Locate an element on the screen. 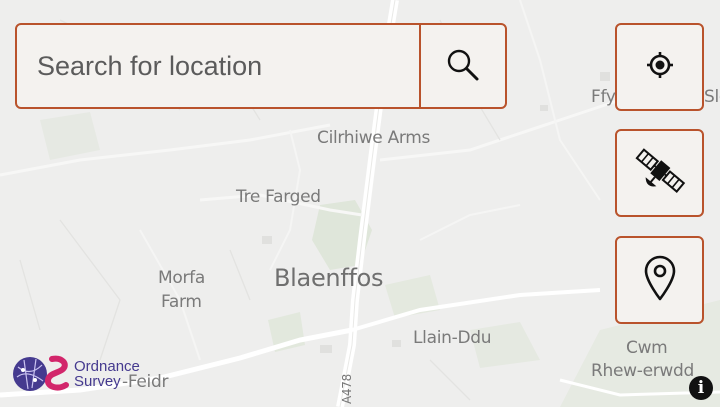 Image resolution: width=720 pixels, height=407 pixels. locate-icon is located at coordinates (660, 67).